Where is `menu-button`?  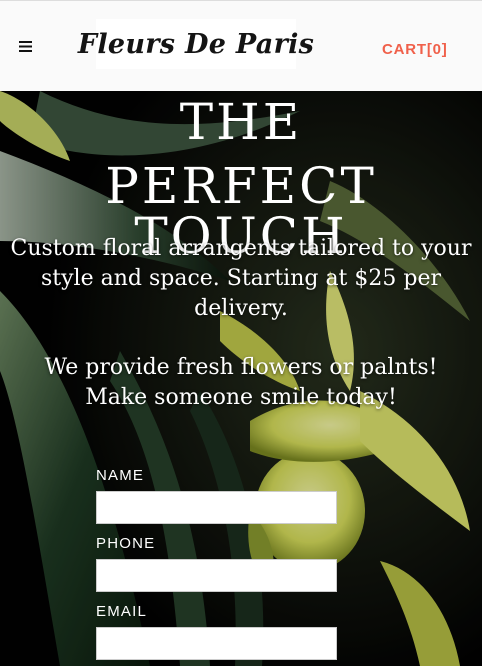 menu-button is located at coordinates (25, 46).